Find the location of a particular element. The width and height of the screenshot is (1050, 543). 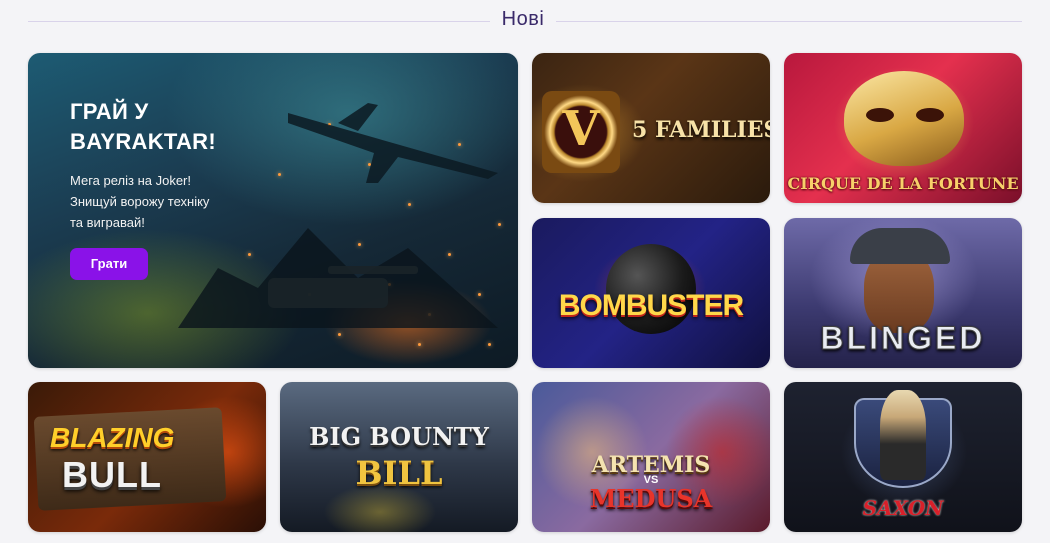

game-tile-blazing-bull: BLAZING BULL is located at coordinates (147, 457).